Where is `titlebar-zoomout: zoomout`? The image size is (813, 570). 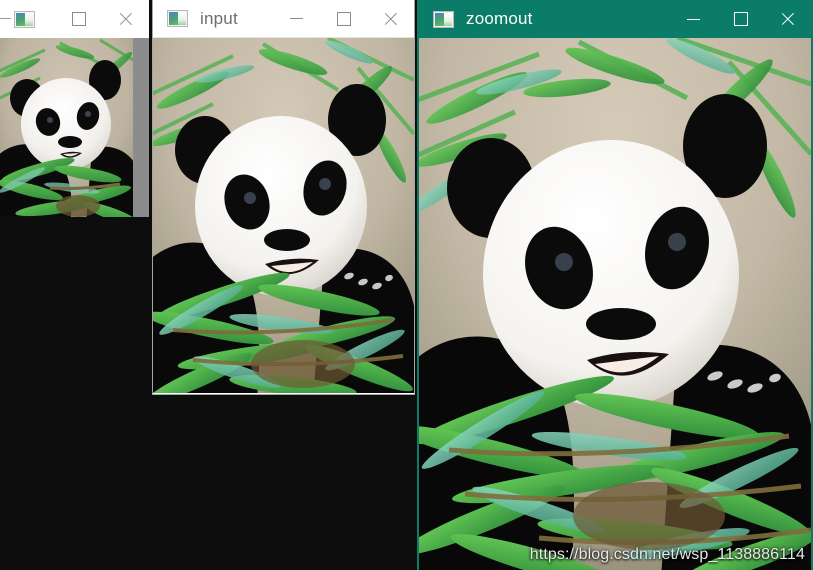 titlebar-zoomout: zoomout is located at coordinates (615, 19).